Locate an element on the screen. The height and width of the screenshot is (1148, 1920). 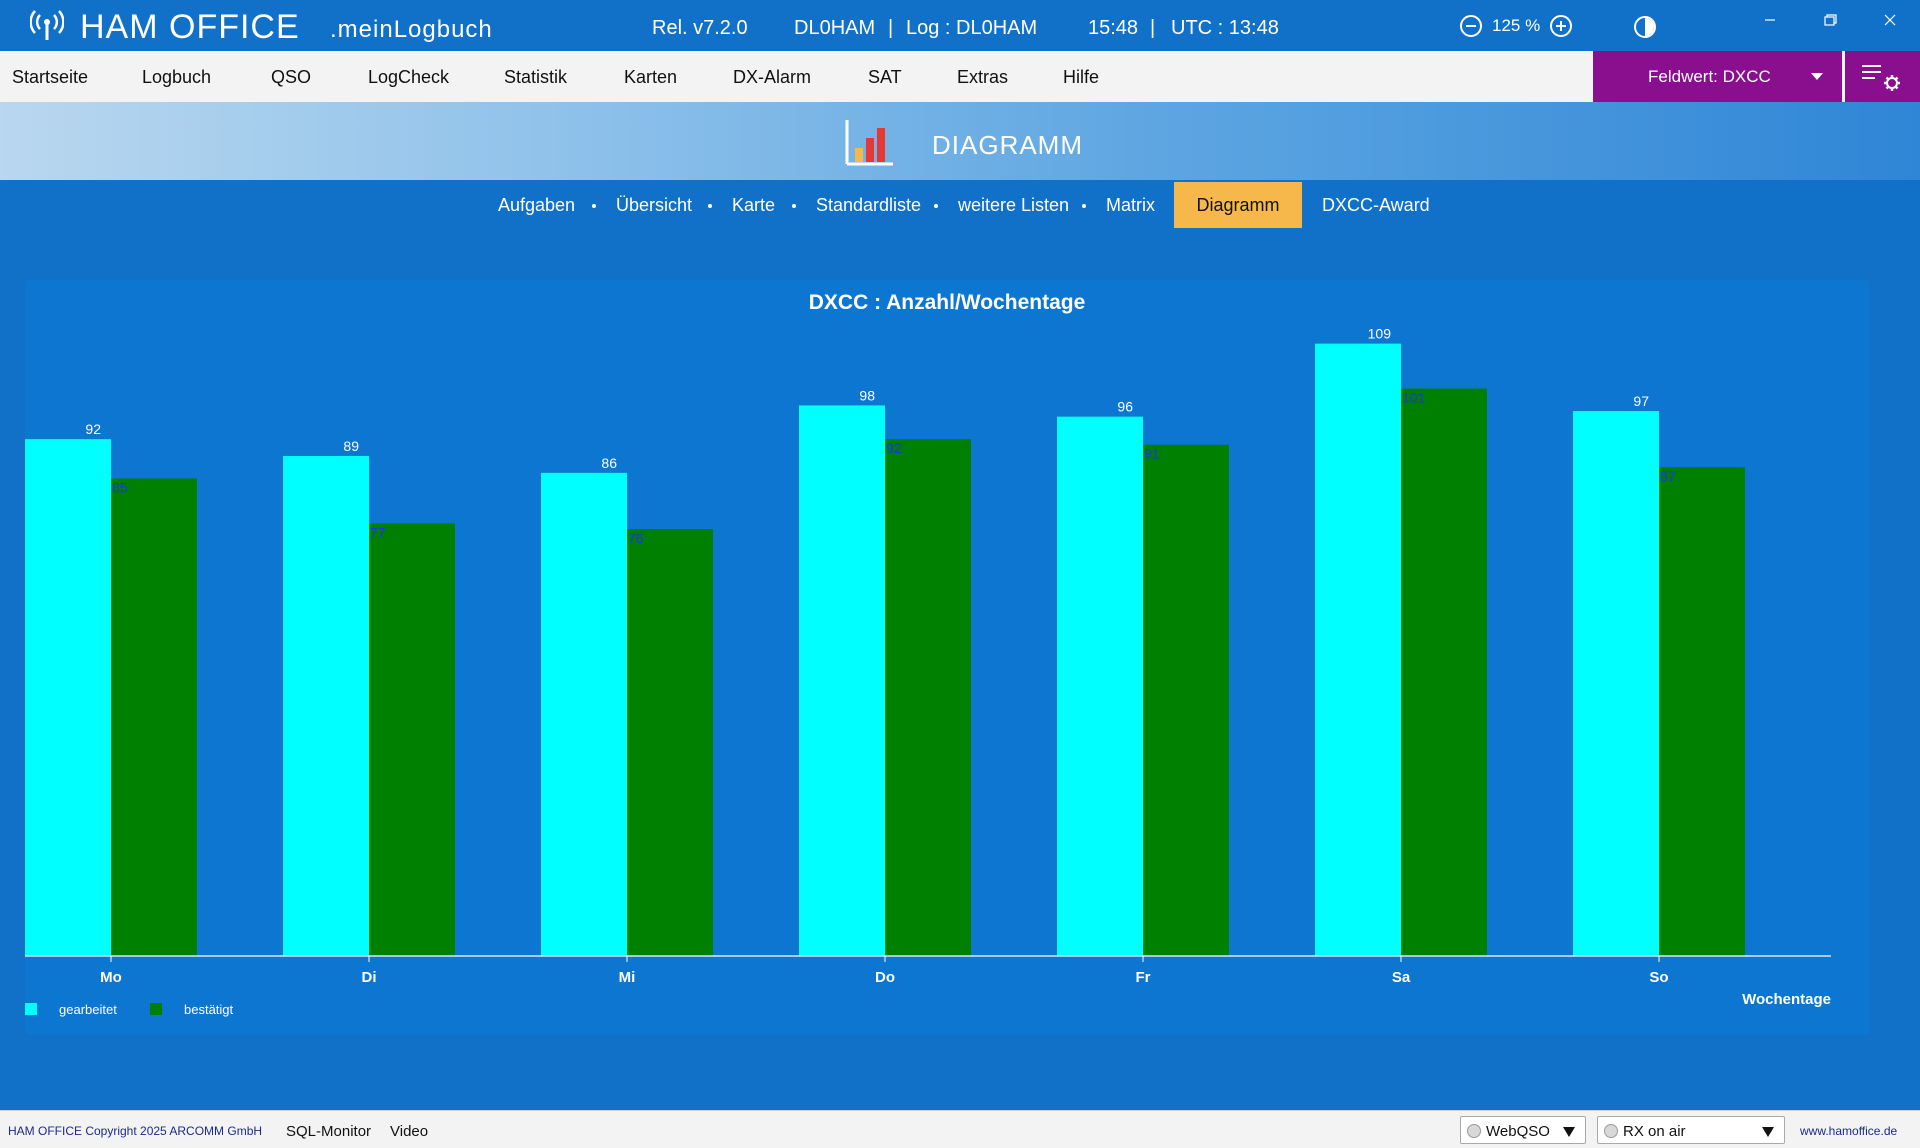
zoom-control: 125 % is located at coordinates (1516, 26).